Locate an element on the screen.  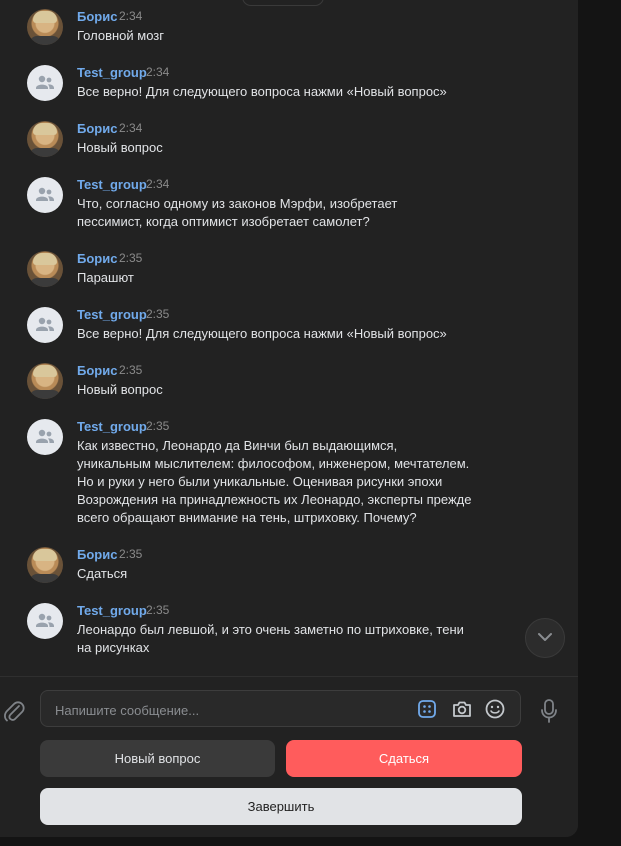
camera-icon is located at coordinates (462, 709).